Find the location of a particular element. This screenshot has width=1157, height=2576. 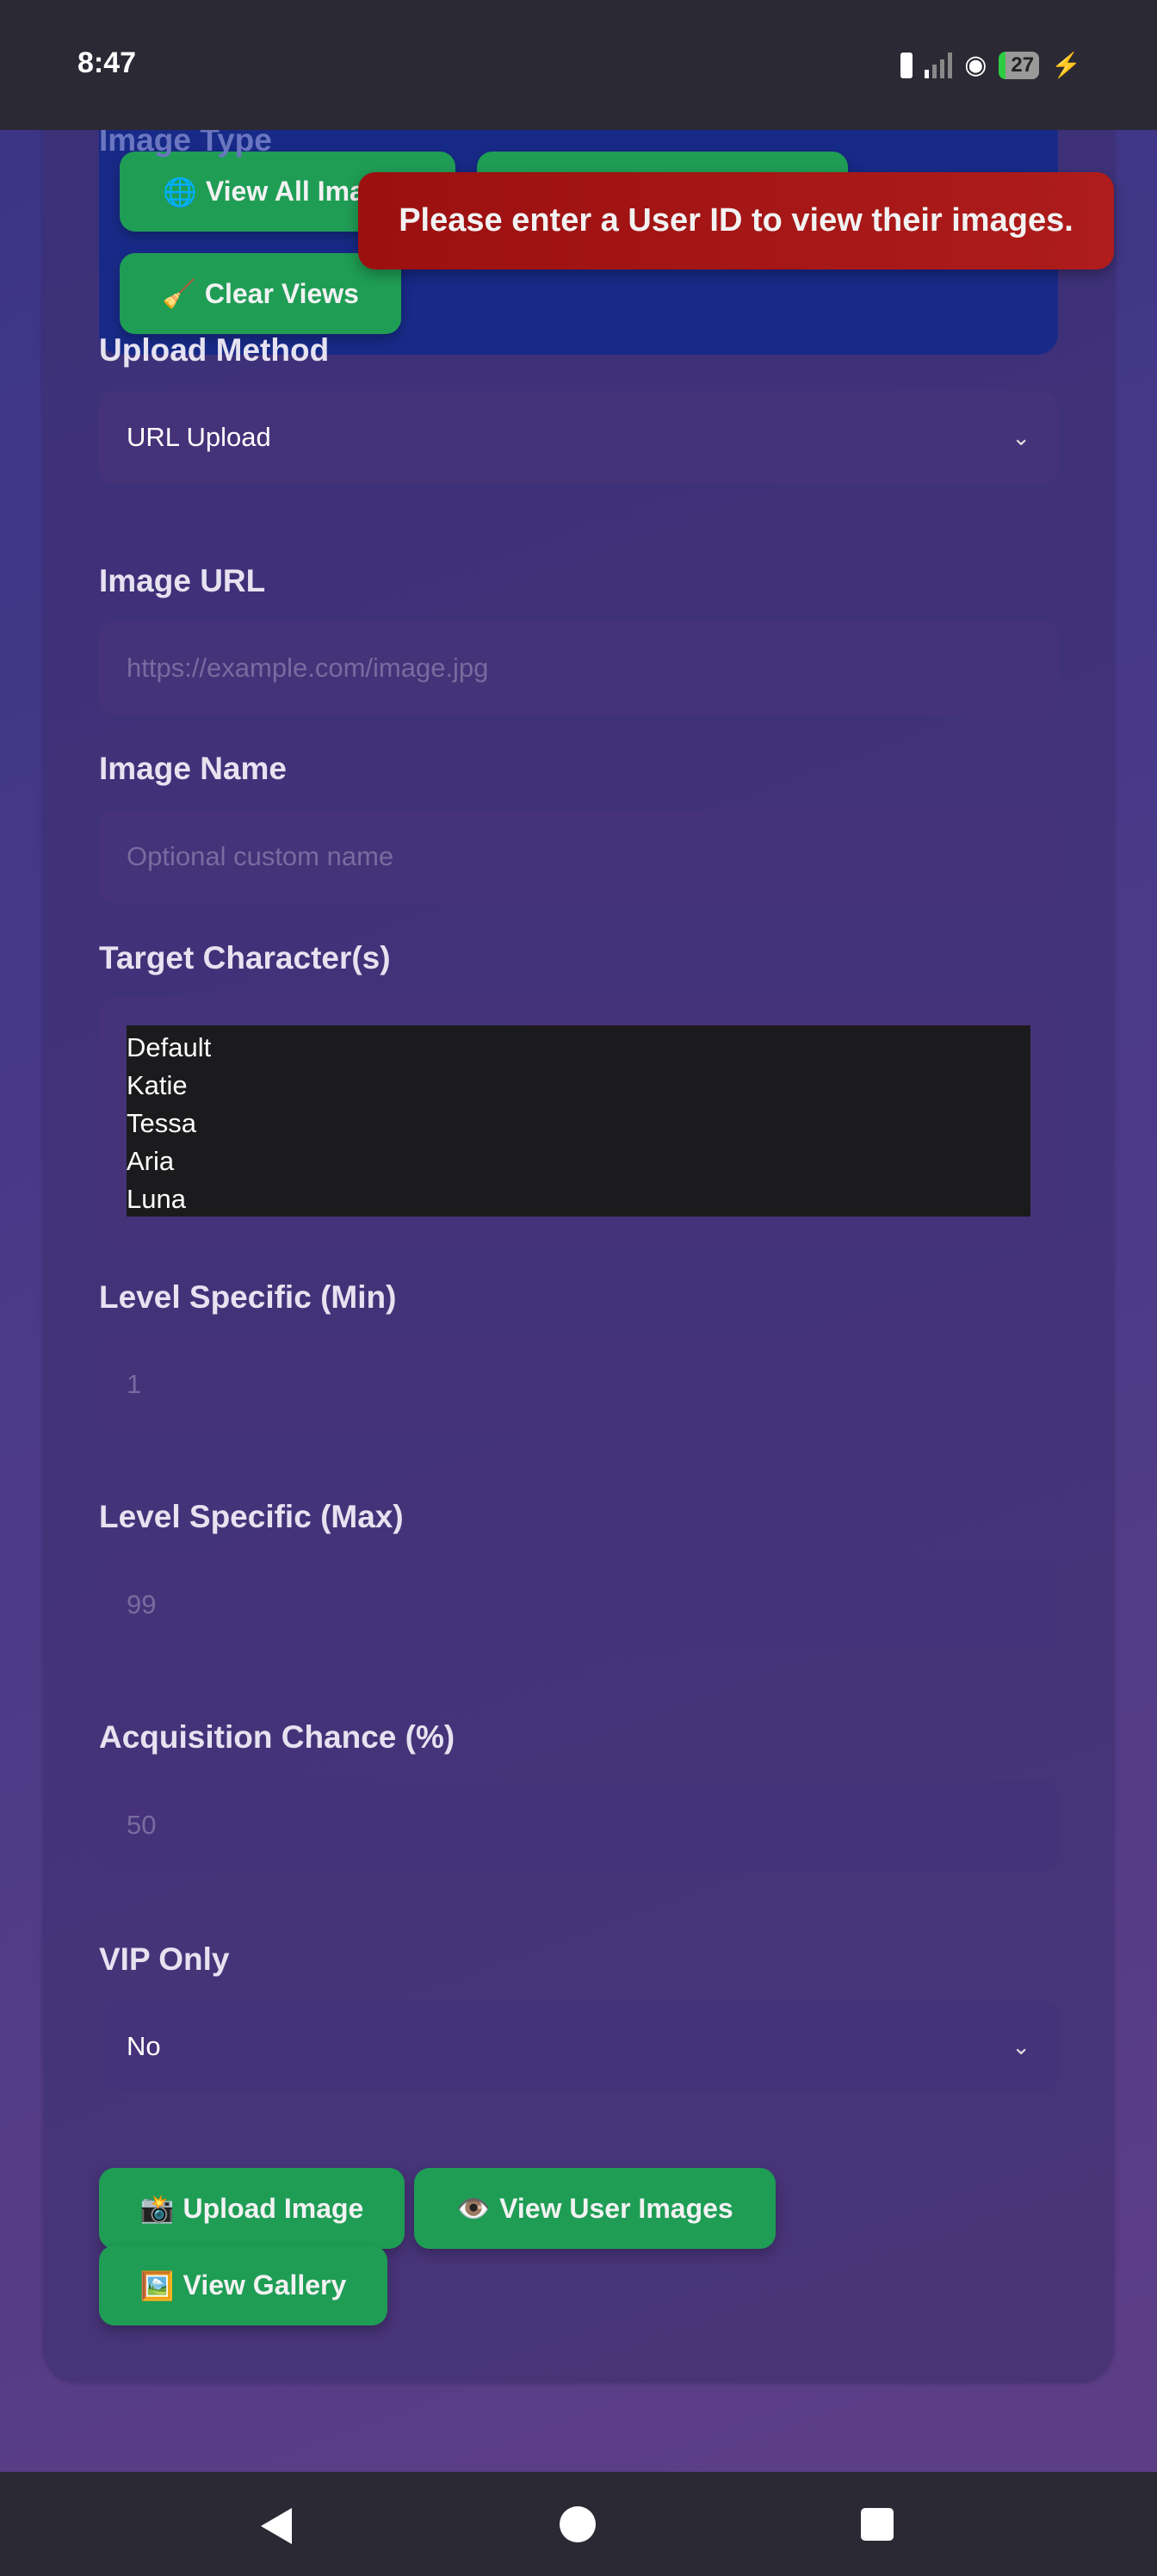

upload-image-button: 📸 Upload Image is located at coordinates (252, 2208).